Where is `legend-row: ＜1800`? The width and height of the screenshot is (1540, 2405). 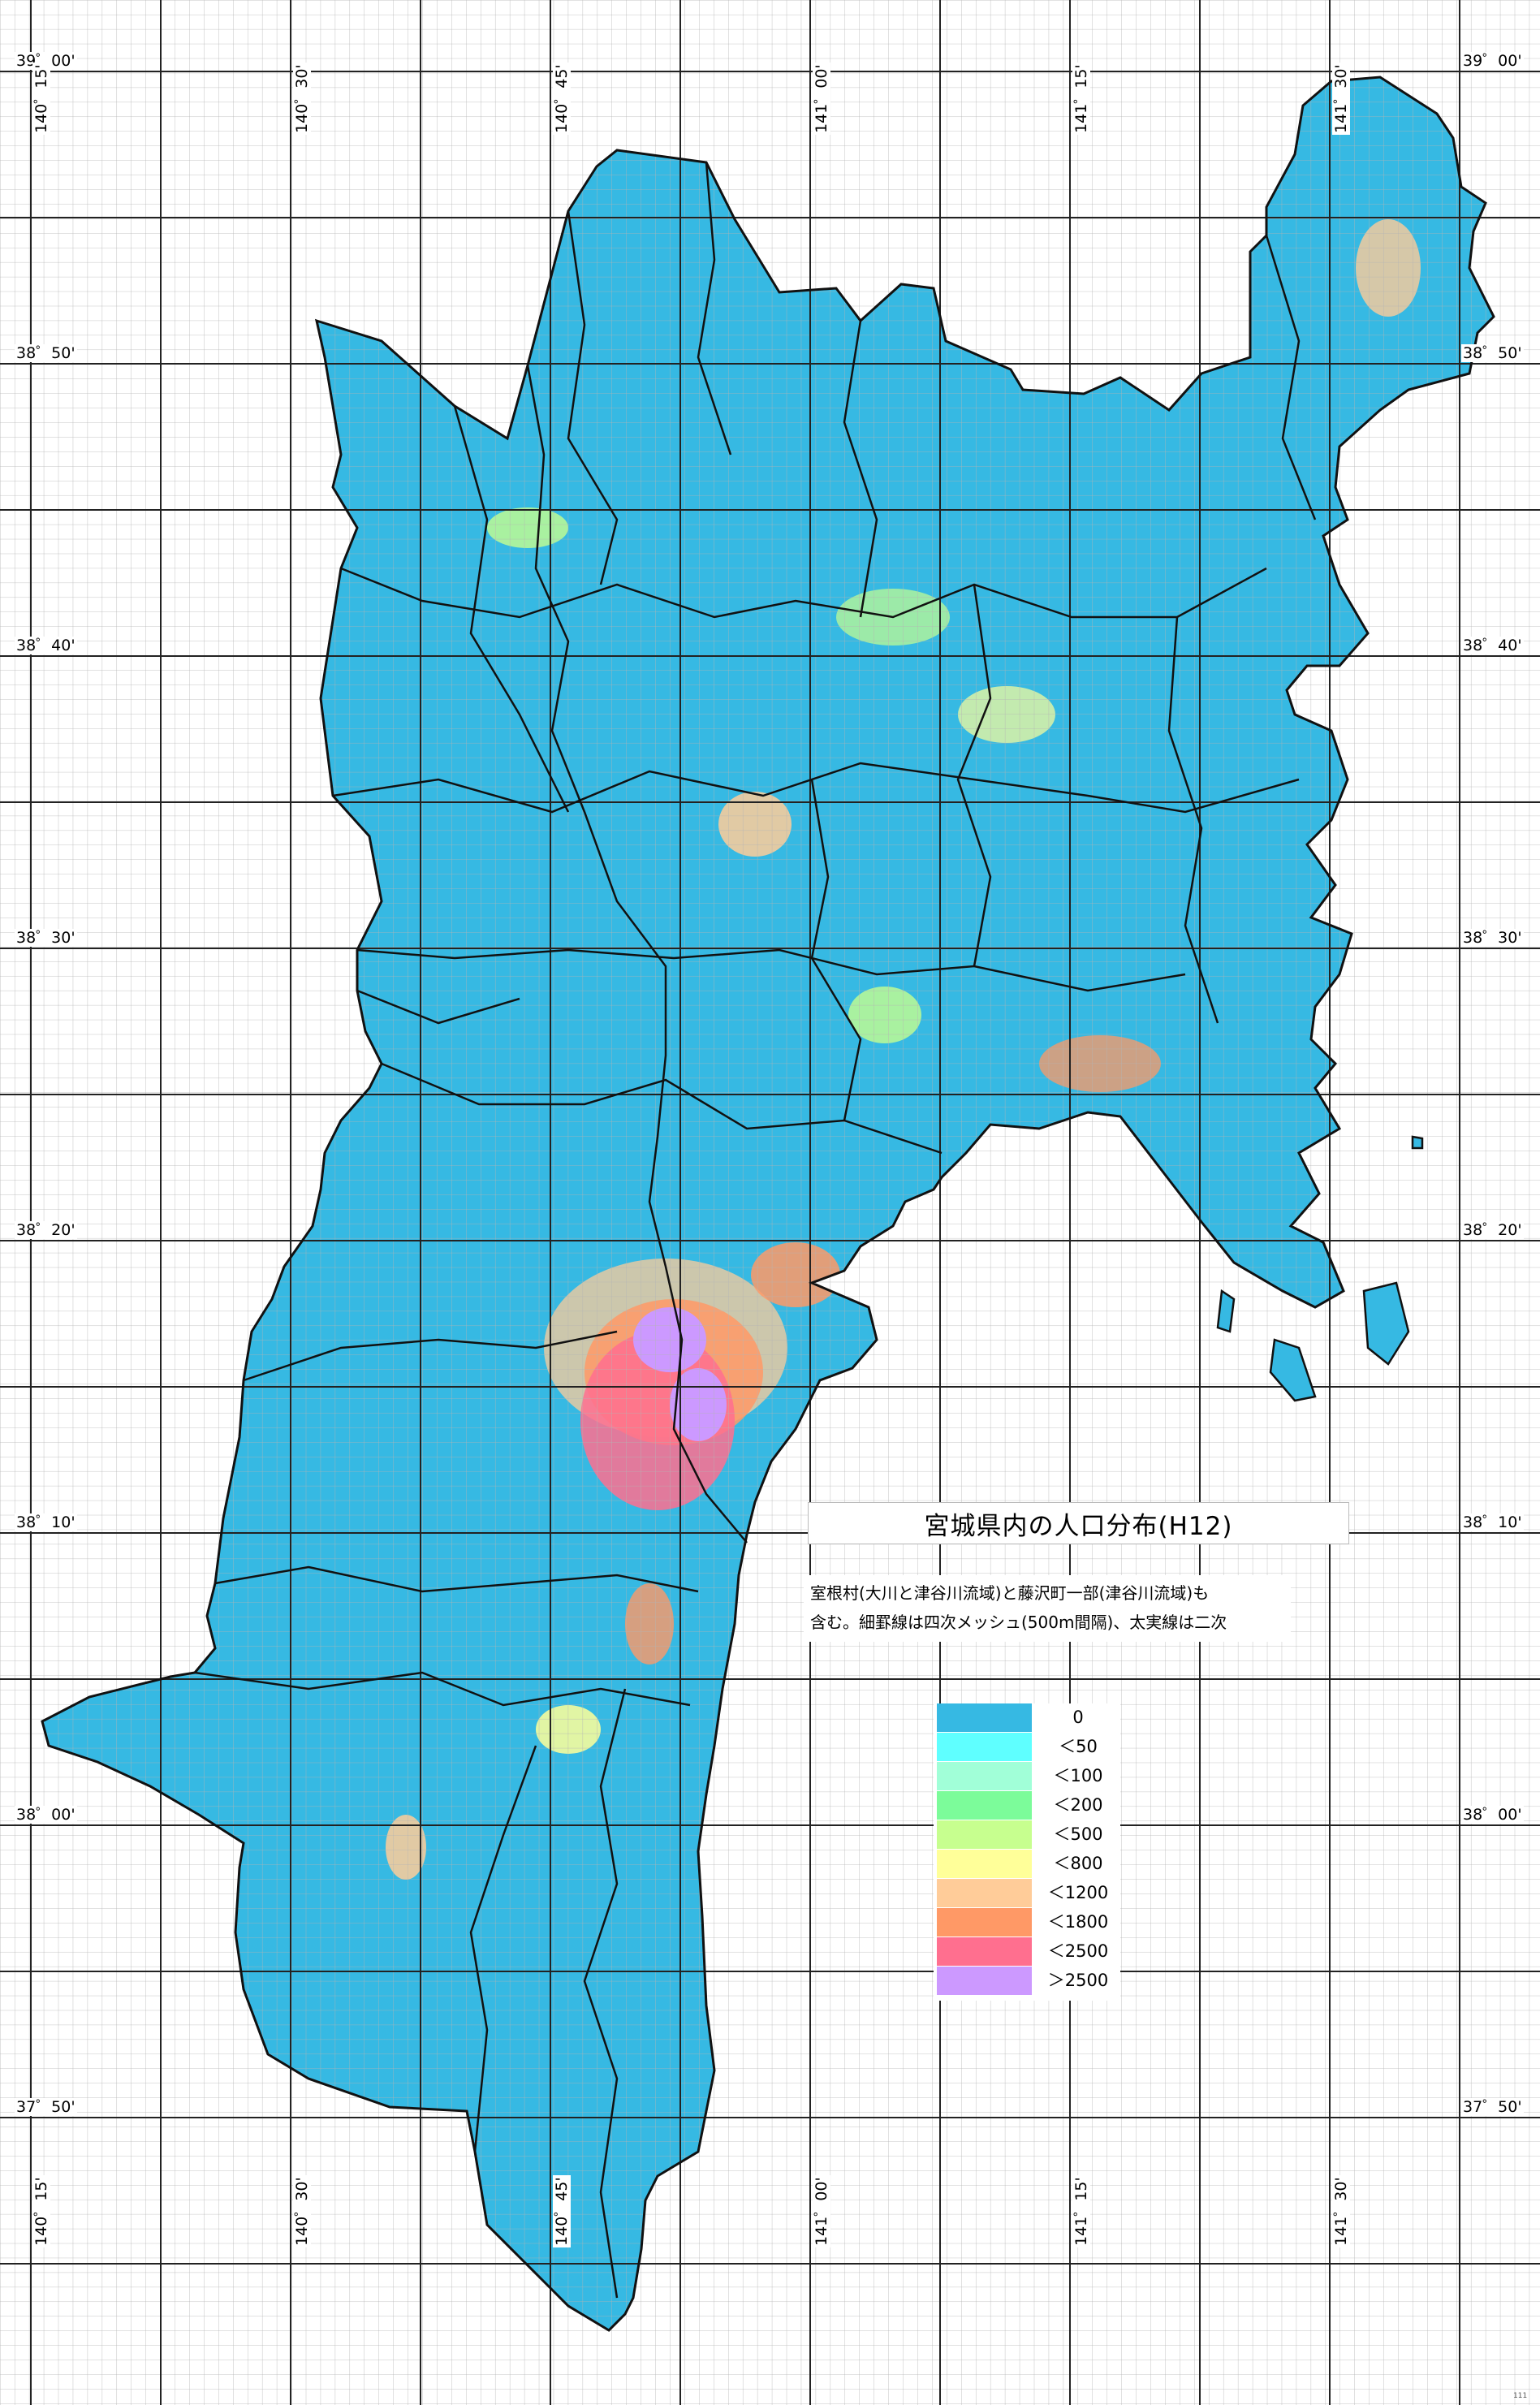 legend-row: ＜1800 is located at coordinates (1027, 1922).